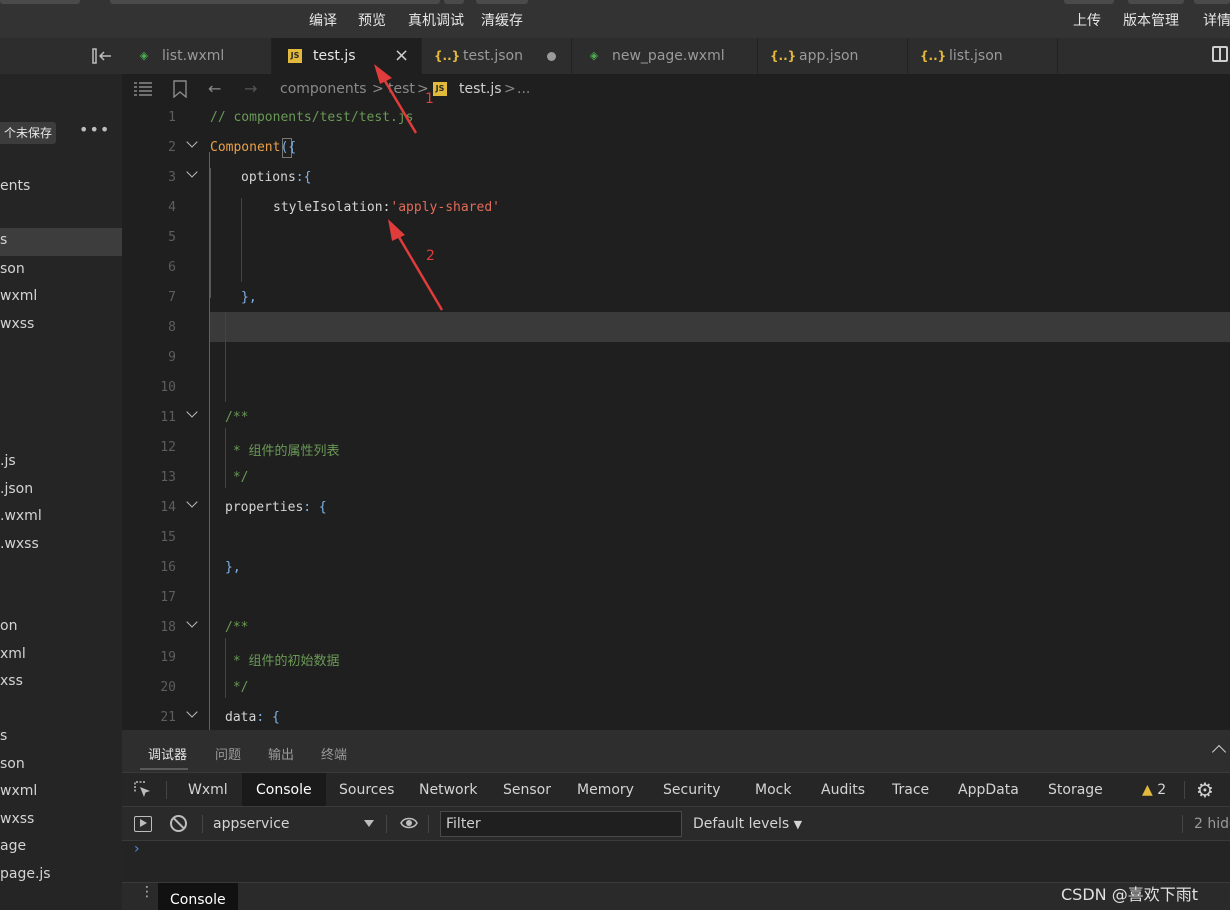 The height and width of the screenshot is (910, 1230). I want to click on eye-icon, so click(409, 823).